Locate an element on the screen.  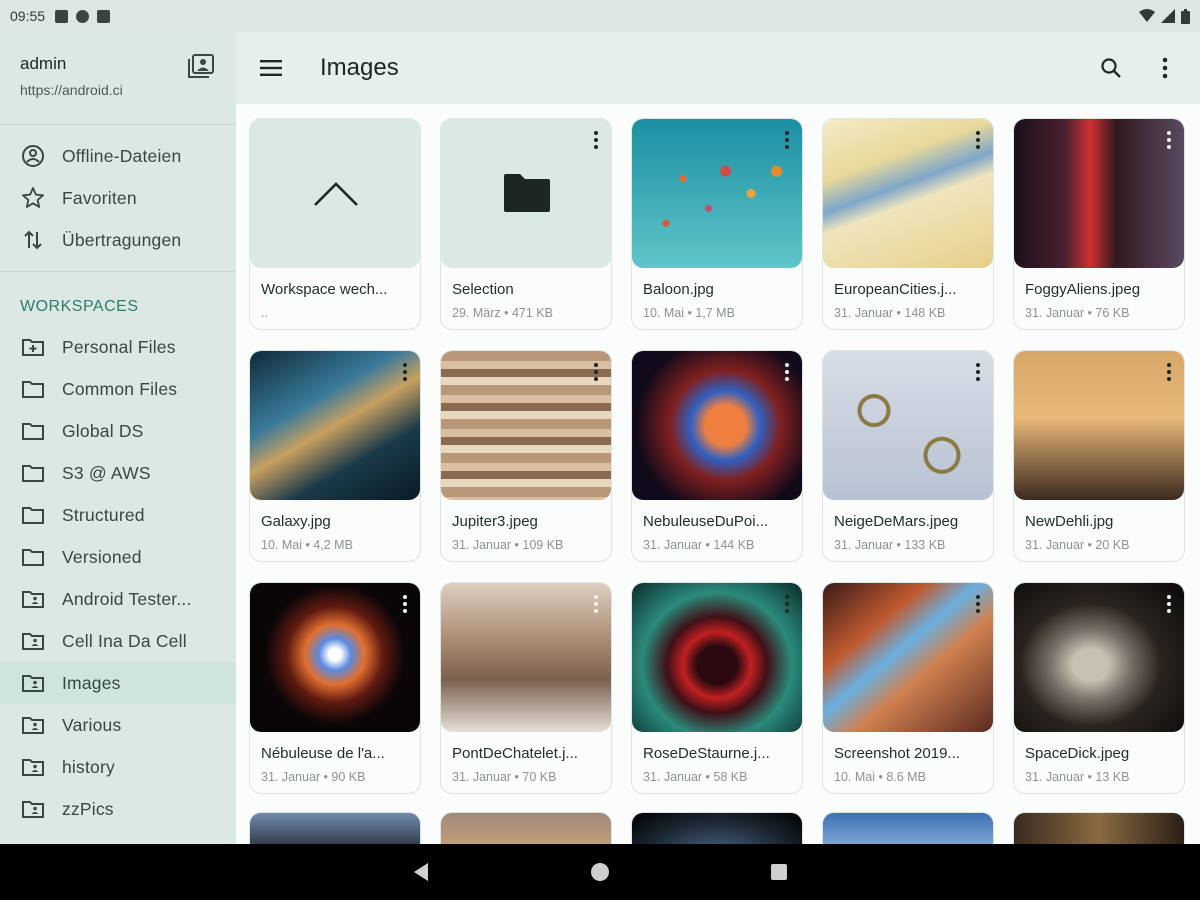
file-meta: 31. Januar • 144 KB is located at coordinates (699, 545).